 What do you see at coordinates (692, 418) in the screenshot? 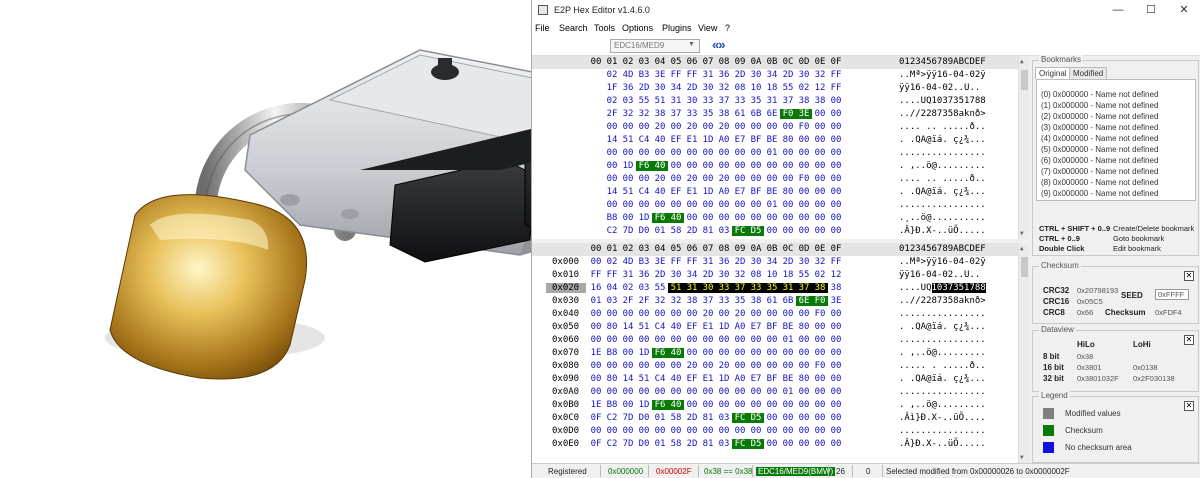
I see `hex-byte: 2D` at bounding box center [692, 418].